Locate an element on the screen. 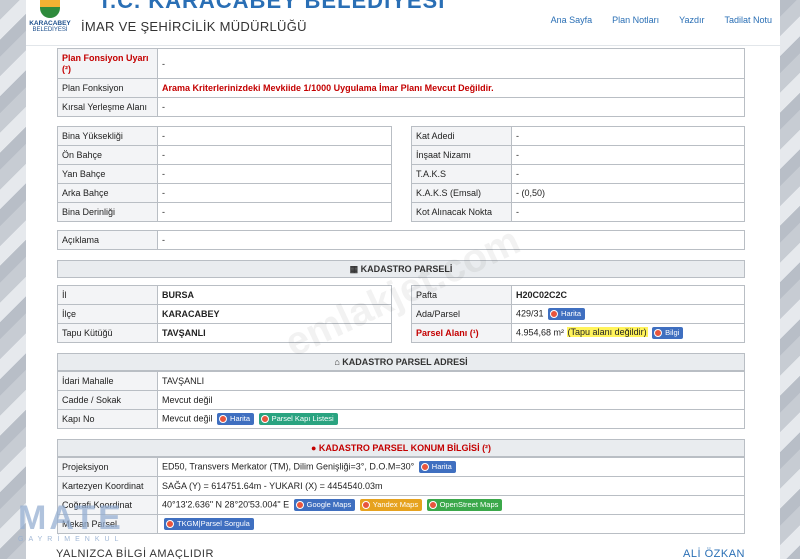 This screenshot has height=559, width=800. nav-print: Yazdır is located at coordinates (691, 20).